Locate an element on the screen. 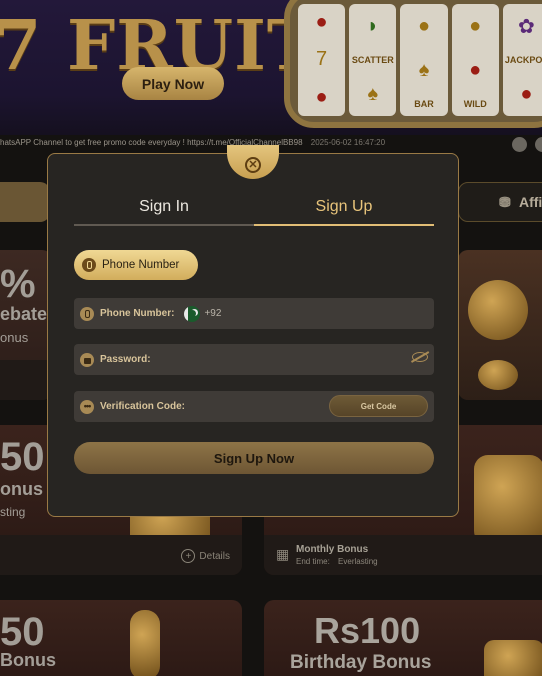 The width and height of the screenshot is (542, 676). reel: ● ● WILD is located at coordinates (475, 60).